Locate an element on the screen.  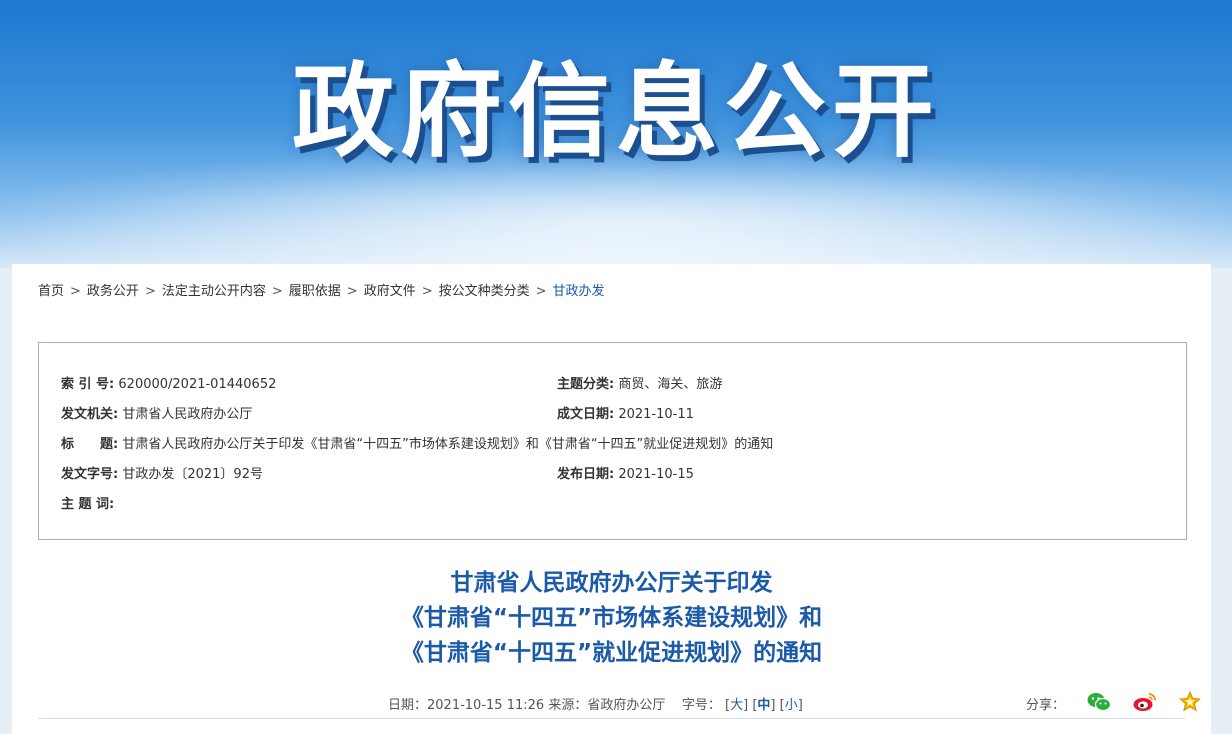
info-published-row: 发布日期: 2021-10-15 is located at coordinates (625, 472).